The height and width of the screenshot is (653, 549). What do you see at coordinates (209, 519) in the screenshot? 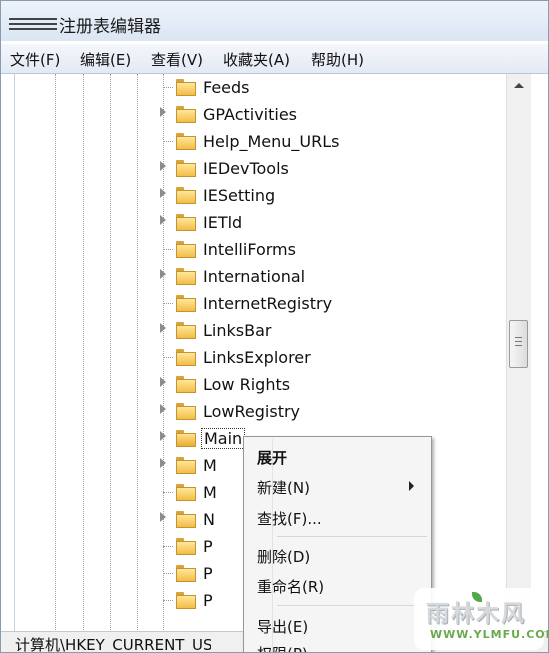
I see `tree-item-label: N` at bounding box center [209, 519].